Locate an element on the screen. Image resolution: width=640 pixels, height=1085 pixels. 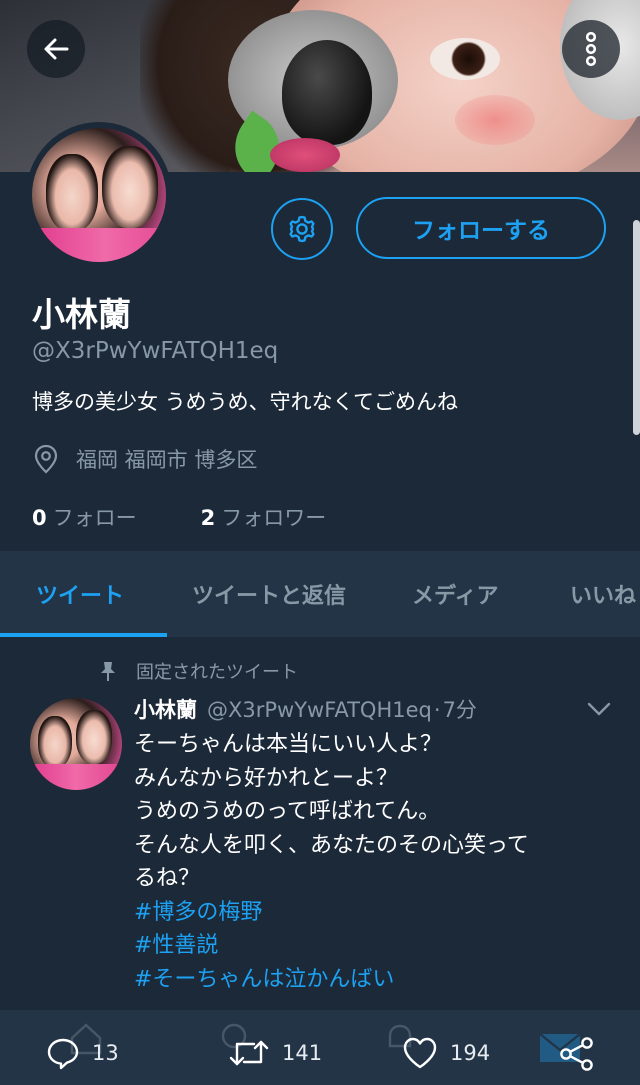
share-button is located at coordinates (577, 1056).